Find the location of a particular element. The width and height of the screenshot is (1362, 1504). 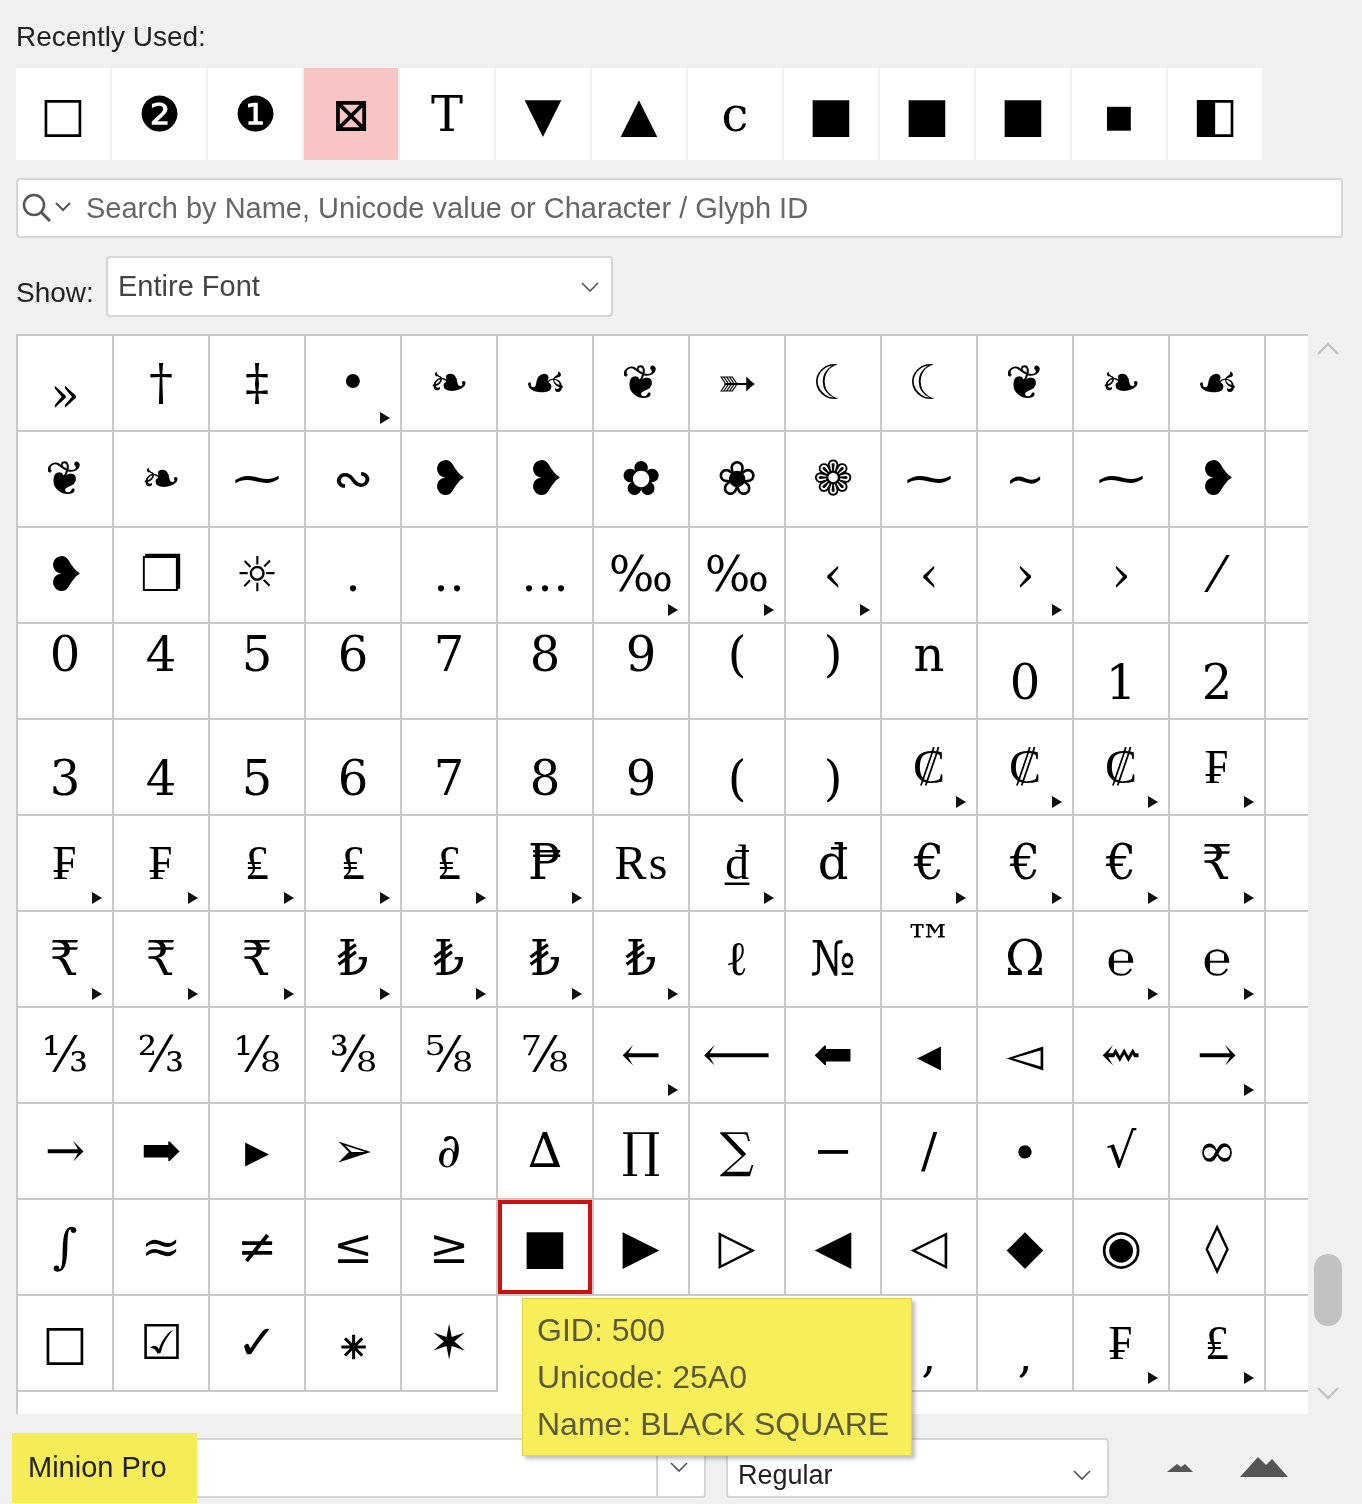

recent-glyph: ⊠ is located at coordinates (351, 114).